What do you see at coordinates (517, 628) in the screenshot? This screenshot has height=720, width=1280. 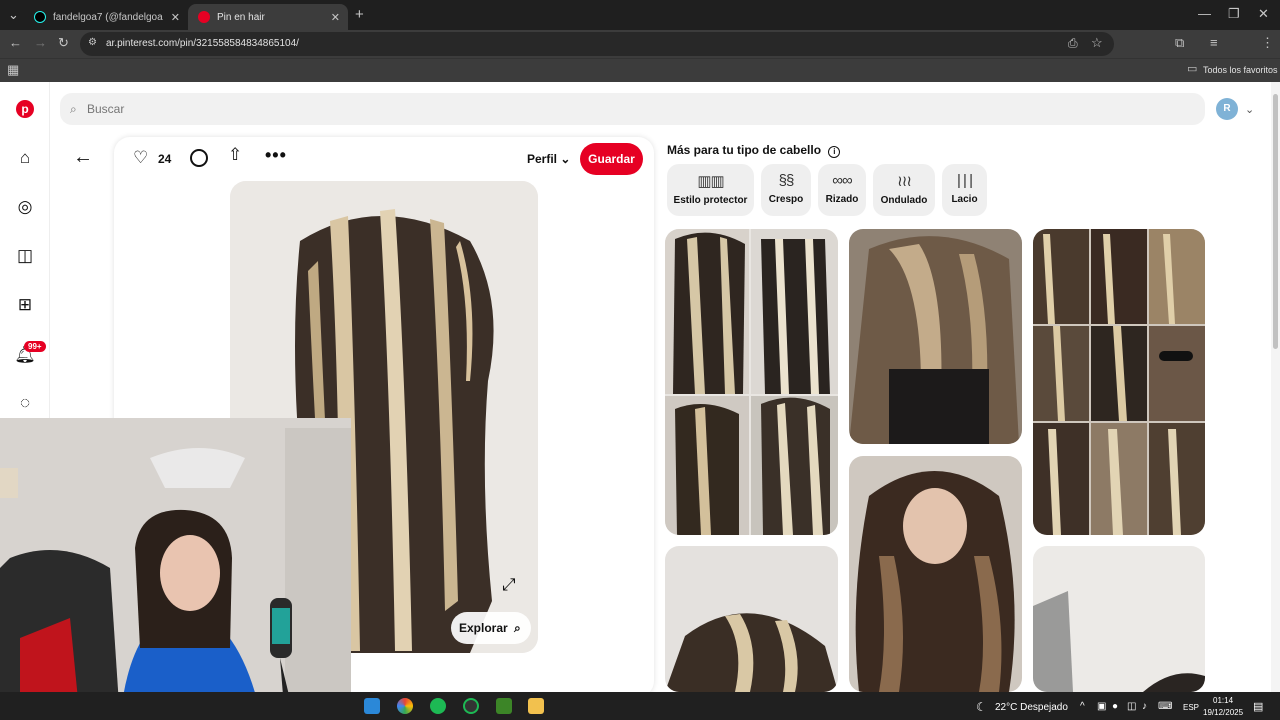 I see `explore-search-icon: ⌕` at bounding box center [517, 628].